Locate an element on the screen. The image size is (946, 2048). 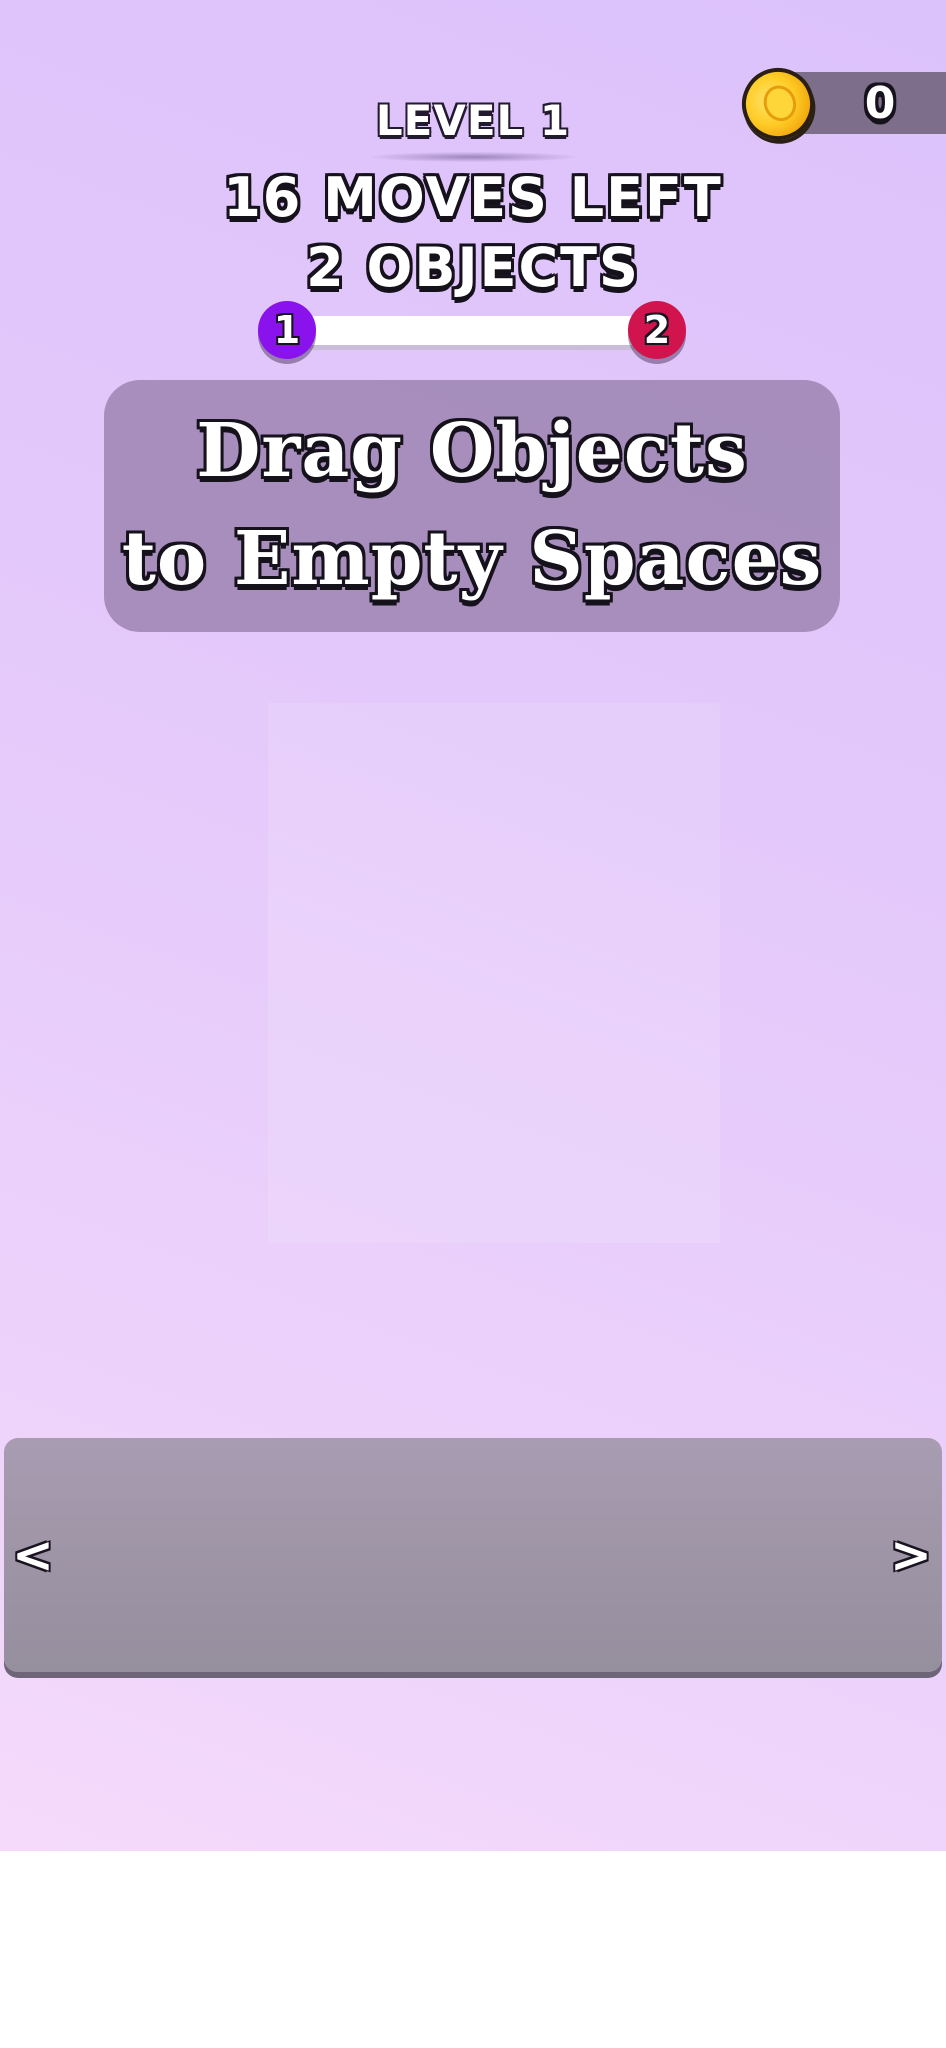
instruction-line-2: to Empty Spaces is located at coordinates (472, 559).